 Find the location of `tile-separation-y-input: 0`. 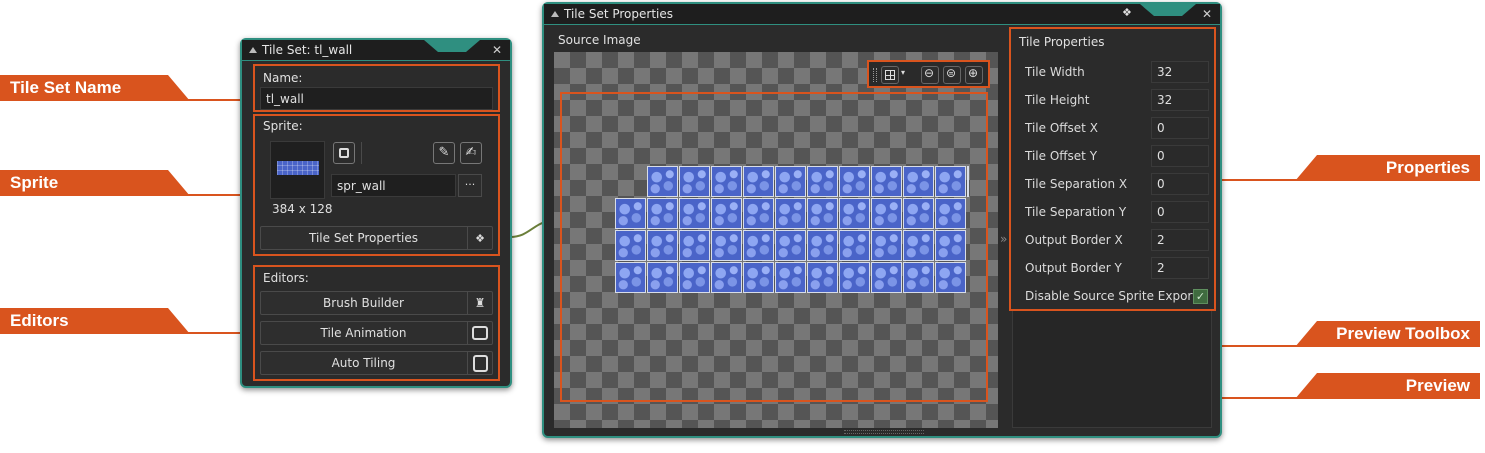

tile-separation-y-input: 0 is located at coordinates (1180, 212).